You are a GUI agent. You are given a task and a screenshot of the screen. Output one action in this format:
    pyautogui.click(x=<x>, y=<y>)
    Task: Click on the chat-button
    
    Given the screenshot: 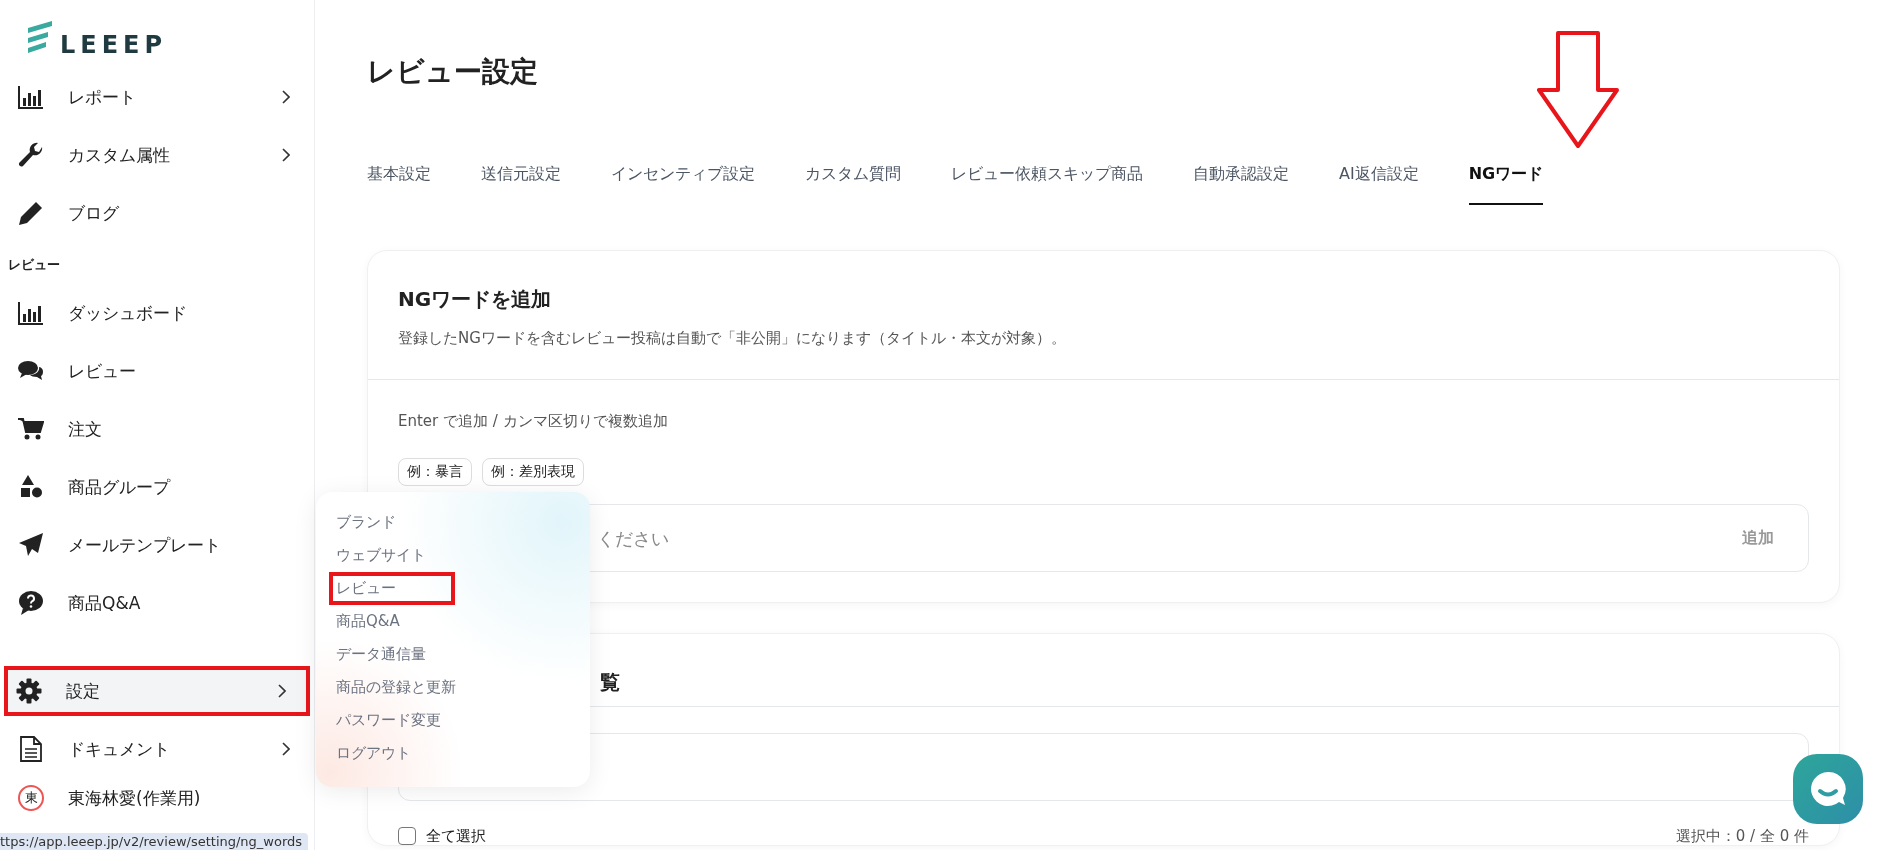 What is the action you would take?
    pyautogui.click(x=1828, y=789)
    